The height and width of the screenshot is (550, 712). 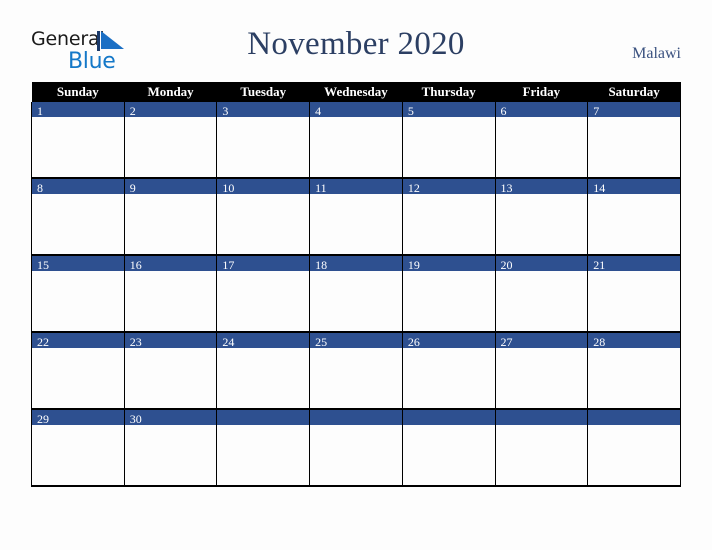 I want to click on date-bar: 1, so click(x=78, y=110).